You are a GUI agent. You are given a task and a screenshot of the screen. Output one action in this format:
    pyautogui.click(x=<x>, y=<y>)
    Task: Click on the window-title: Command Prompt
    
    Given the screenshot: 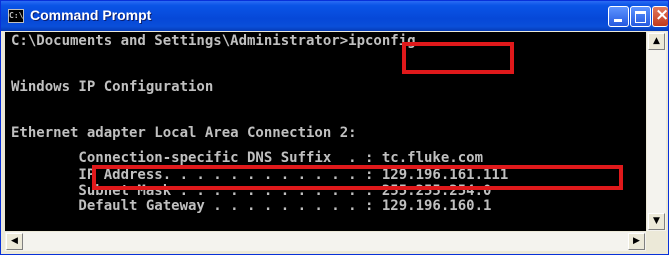 What is the action you would take?
    pyautogui.click(x=91, y=15)
    